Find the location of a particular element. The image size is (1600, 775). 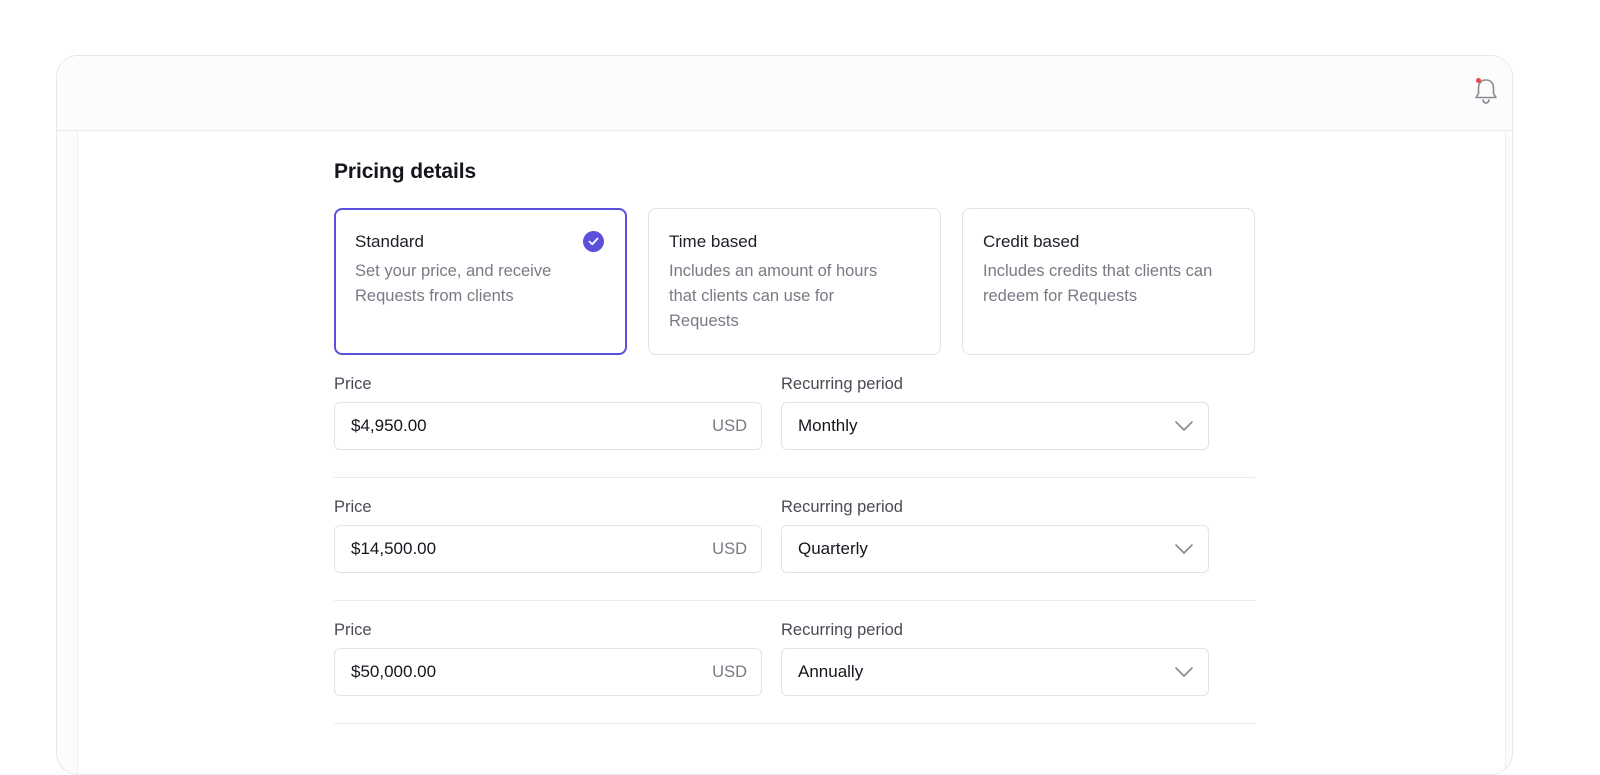

unread-indicator is located at coordinates (1478, 80).